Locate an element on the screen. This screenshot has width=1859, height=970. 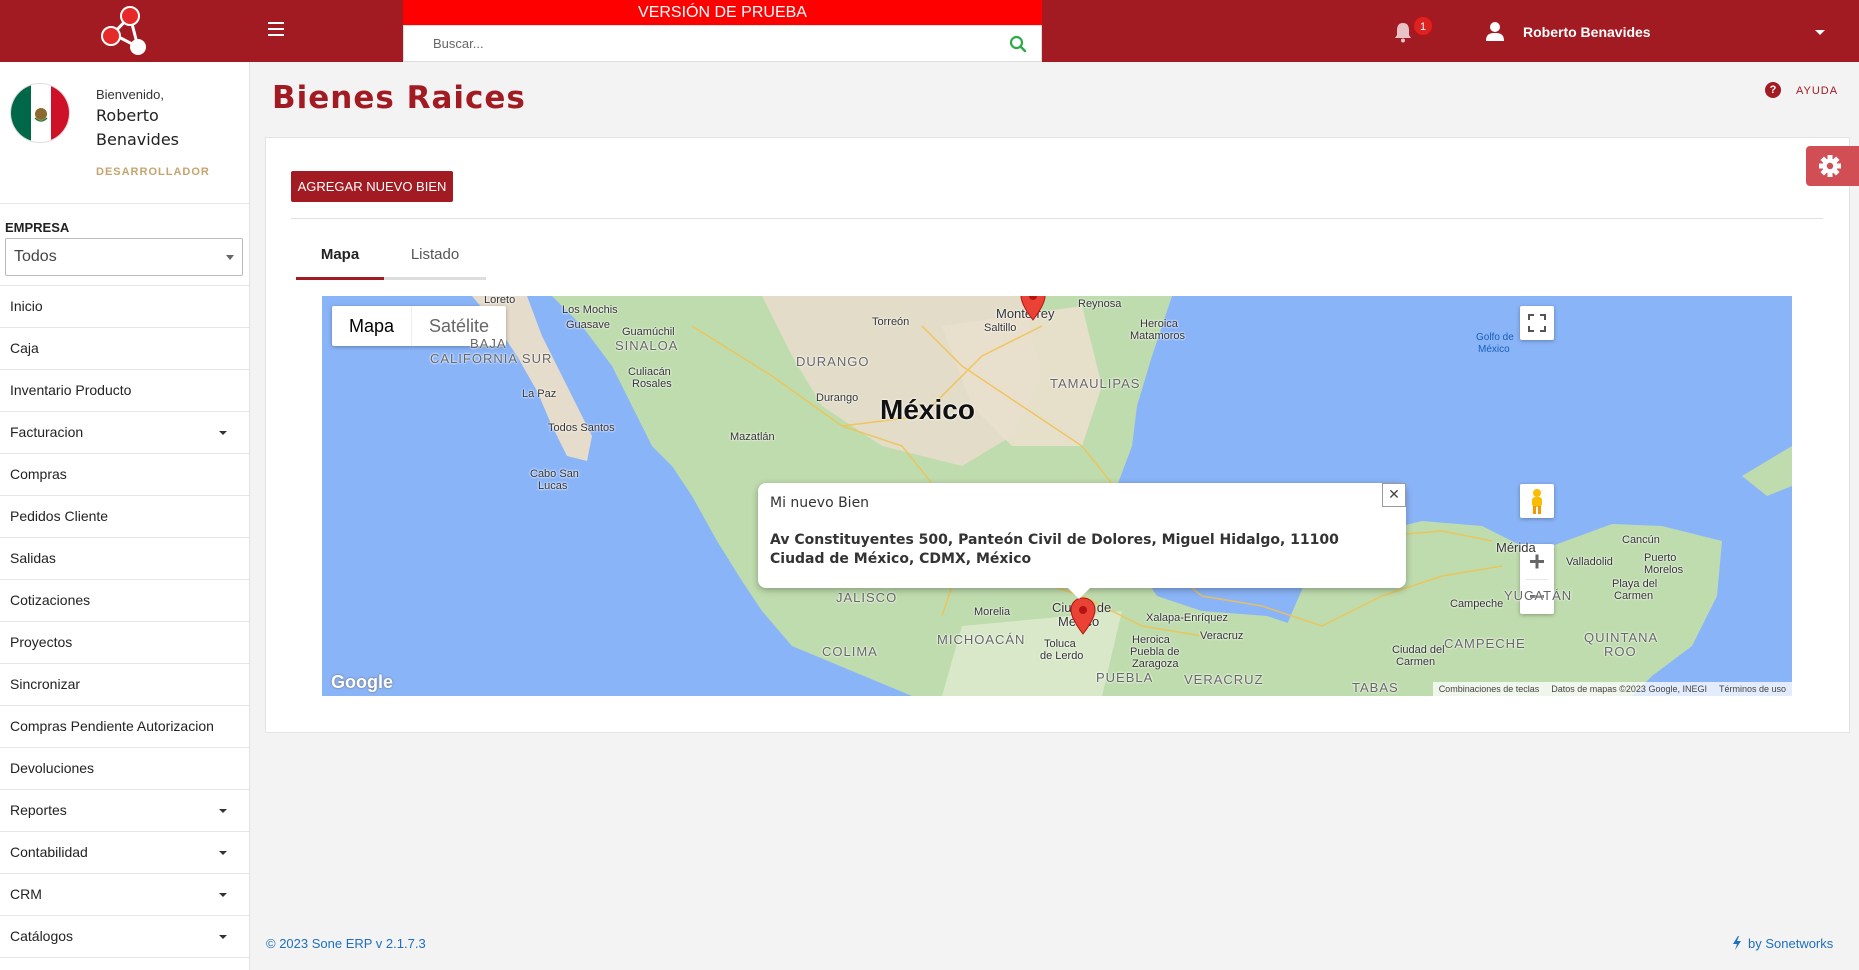
map-label: Matamoros is located at coordinates (1158, 336).